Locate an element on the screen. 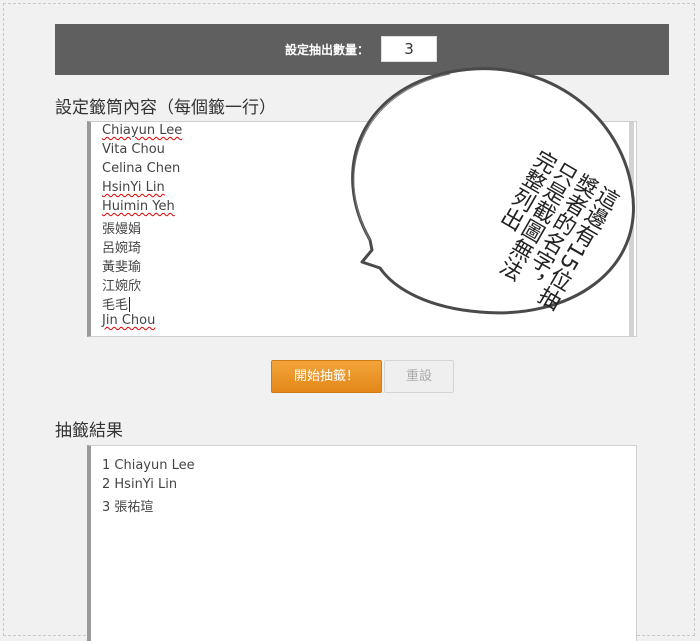  draw-count-label: 設定抽出數量： is located at coordinates (327, 50).